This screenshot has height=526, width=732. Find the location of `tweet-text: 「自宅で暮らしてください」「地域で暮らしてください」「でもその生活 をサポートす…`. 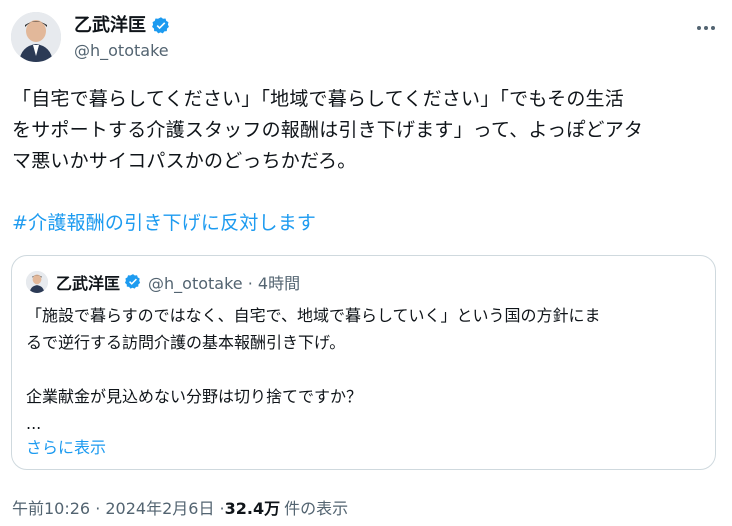

tweet-text: 「自宅で暮らしてください」「地域で暮らしてください」「でもその生活 をサポートす… is located at coordinates (328, 130).